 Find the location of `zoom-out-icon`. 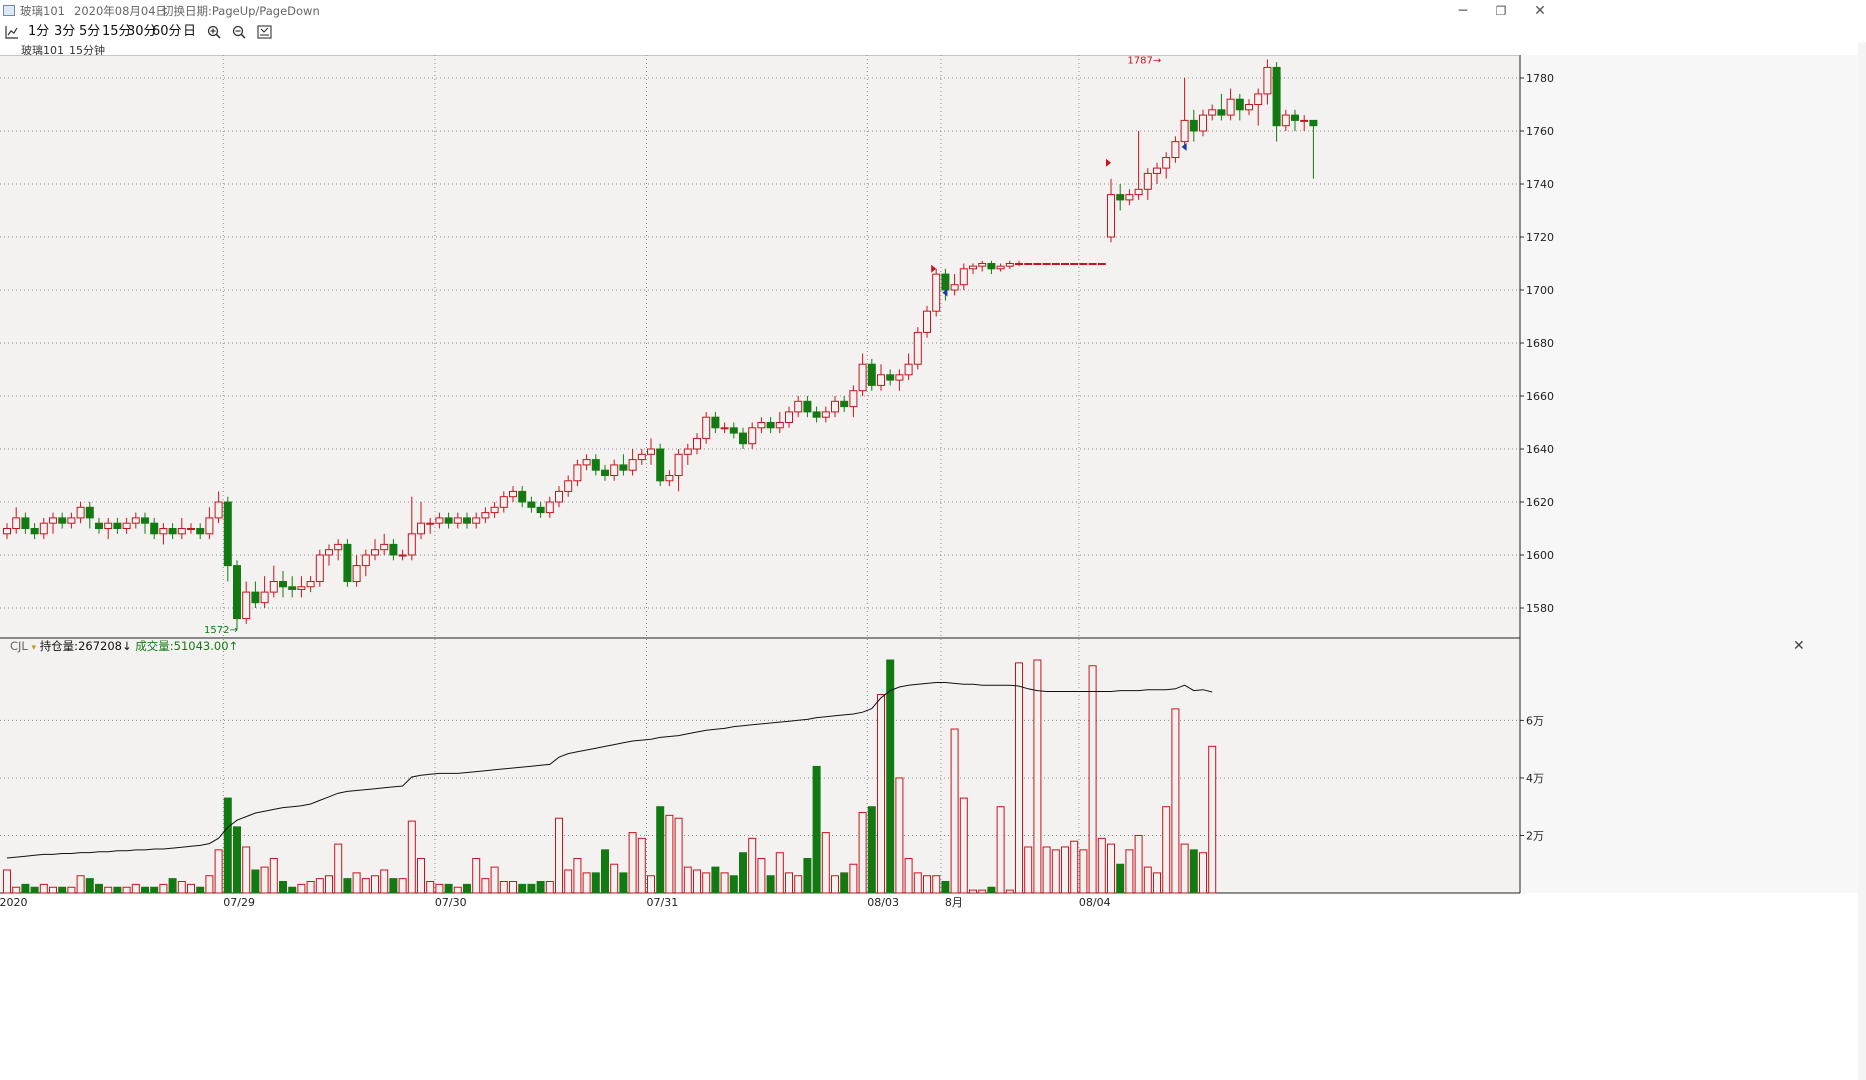

zoom-out-icon is located at coordinates (239, 33).